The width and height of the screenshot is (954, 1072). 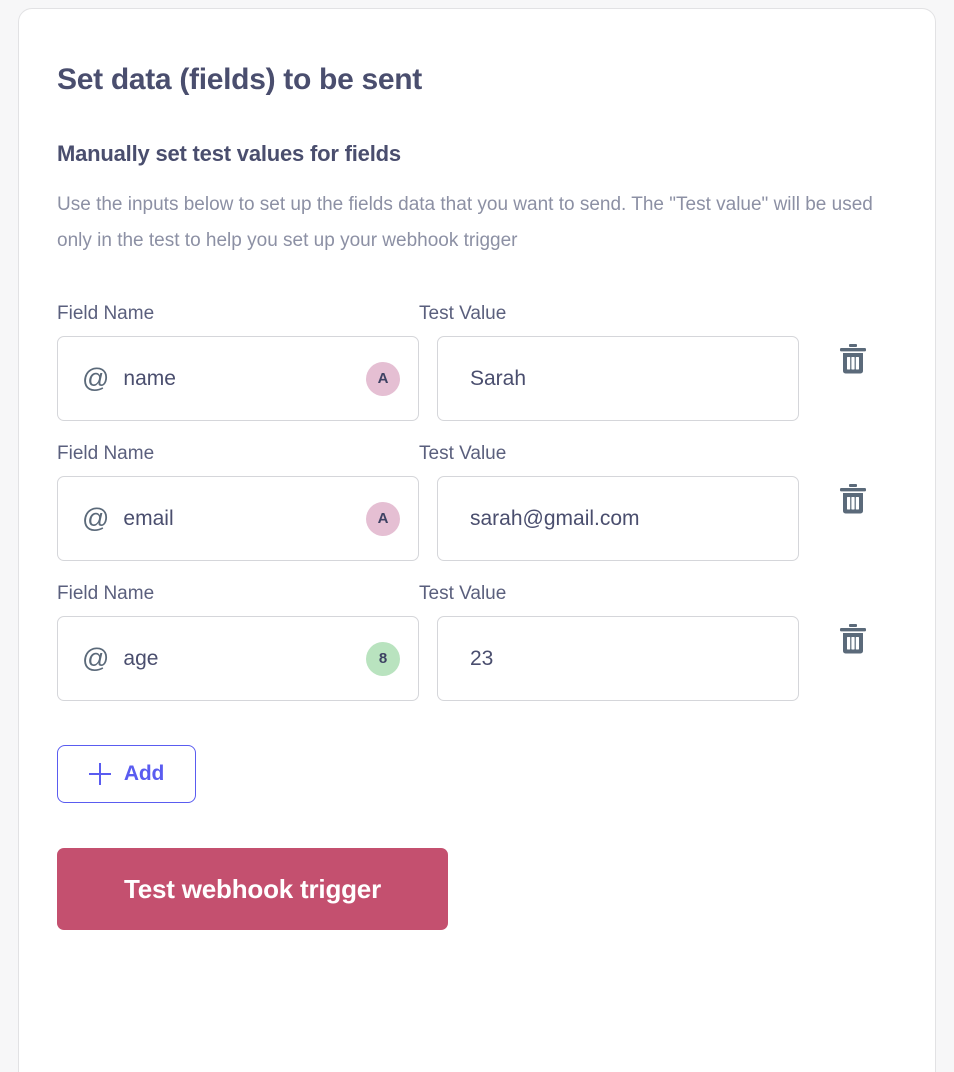 I want to click on field-name-input: @ age 8, so click(x=238, y=658).